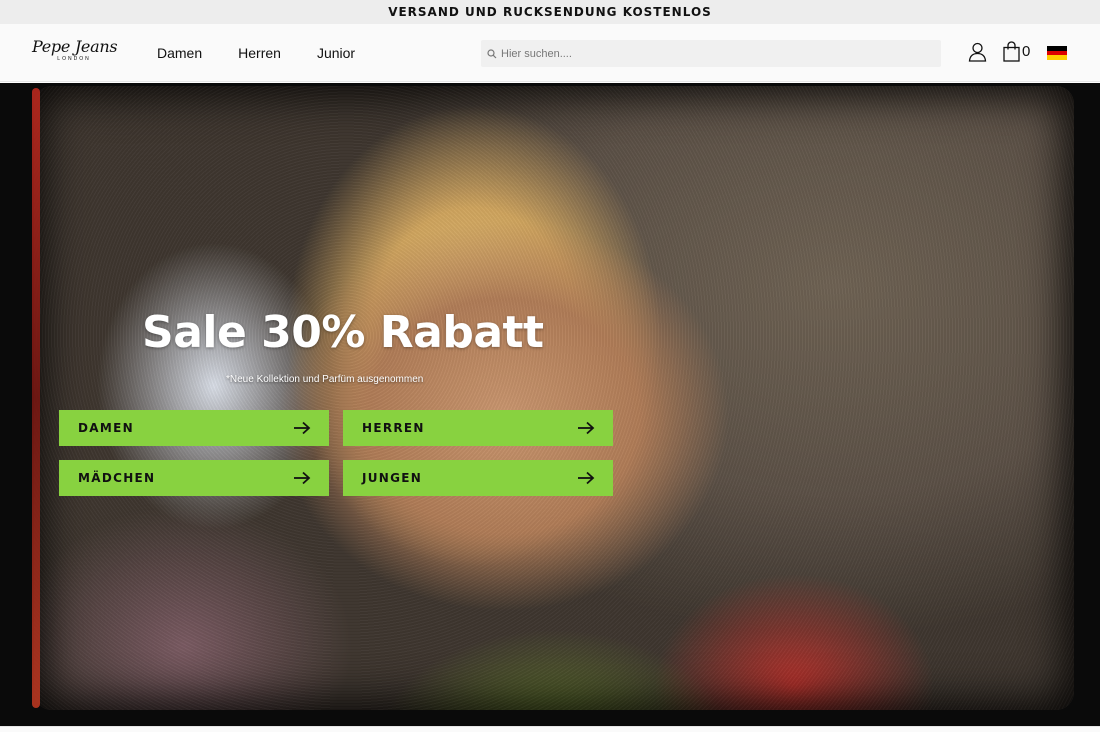 The height and width of the screenshot is (732, 1100). I want to click on brand-logo: Pepe Jeans LONDON, so click(75, 53).